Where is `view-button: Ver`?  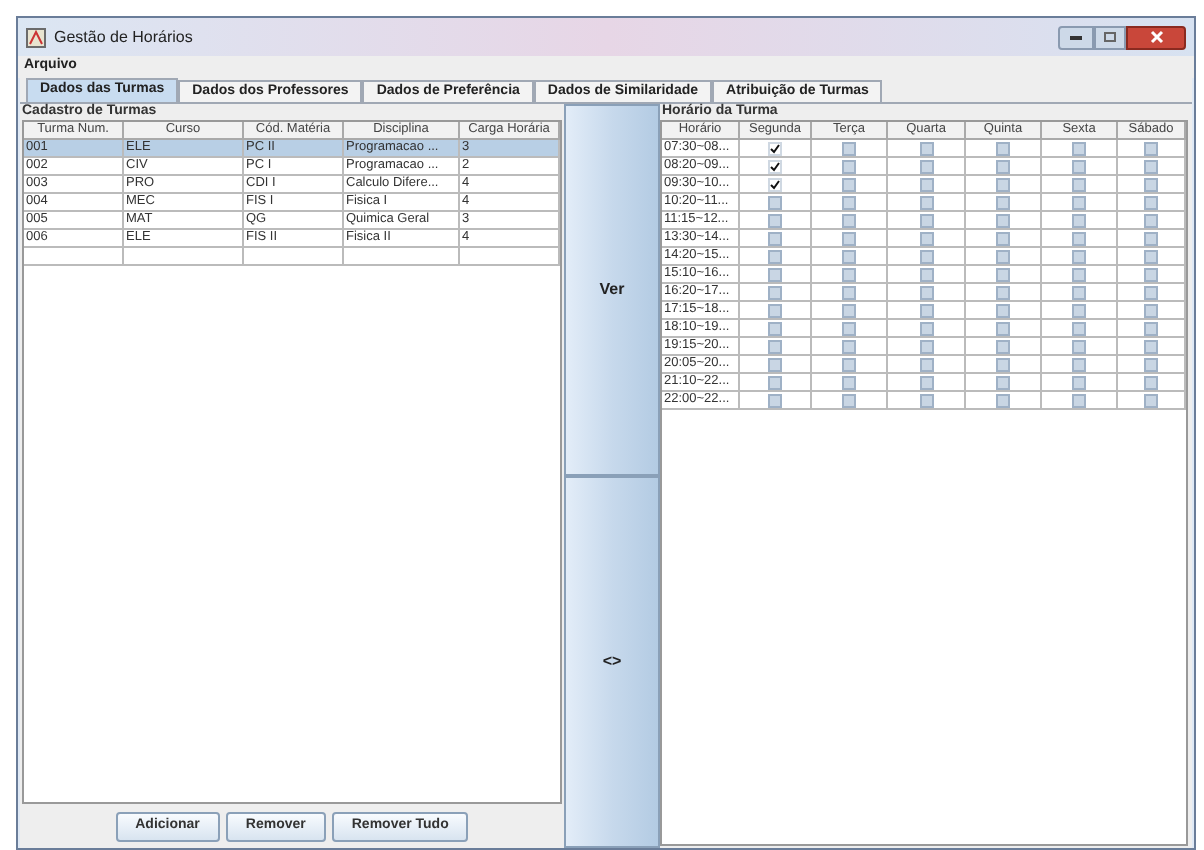
view-button: Ver is located at coordinates (612, 290).